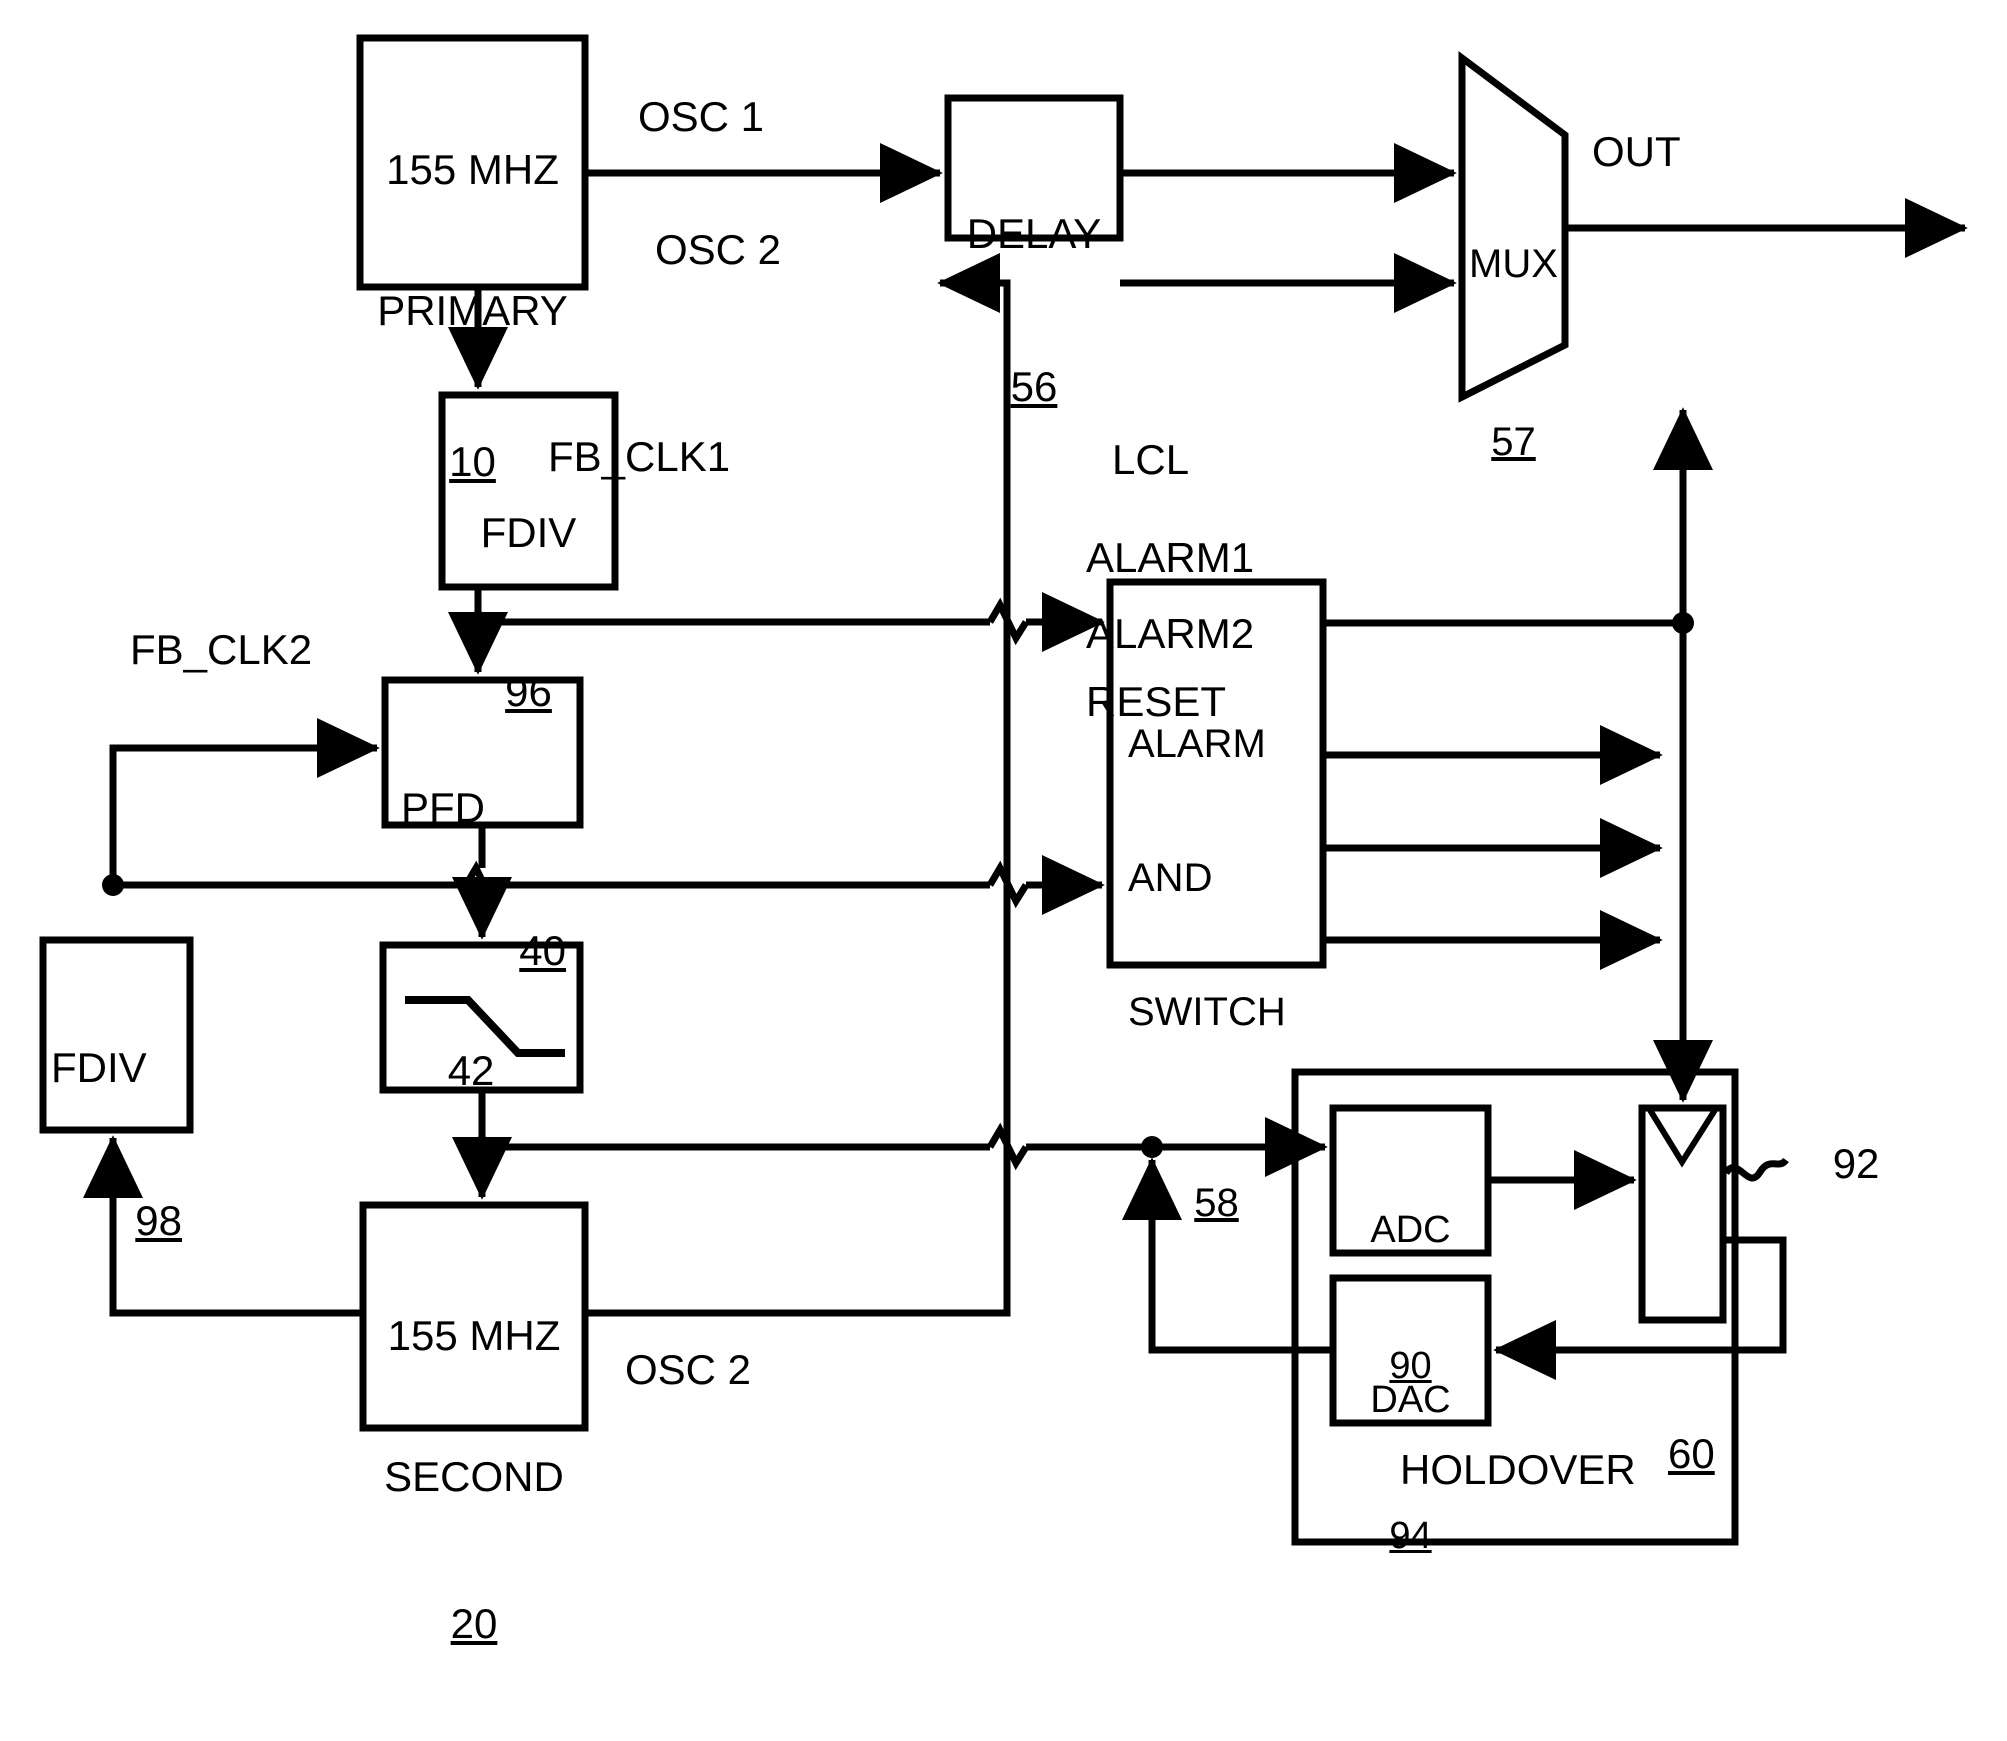 The width and height of the screenshot is (2007, 1741). I want to click on fdiv-98-line1: FDIV, so click(99, 1068).